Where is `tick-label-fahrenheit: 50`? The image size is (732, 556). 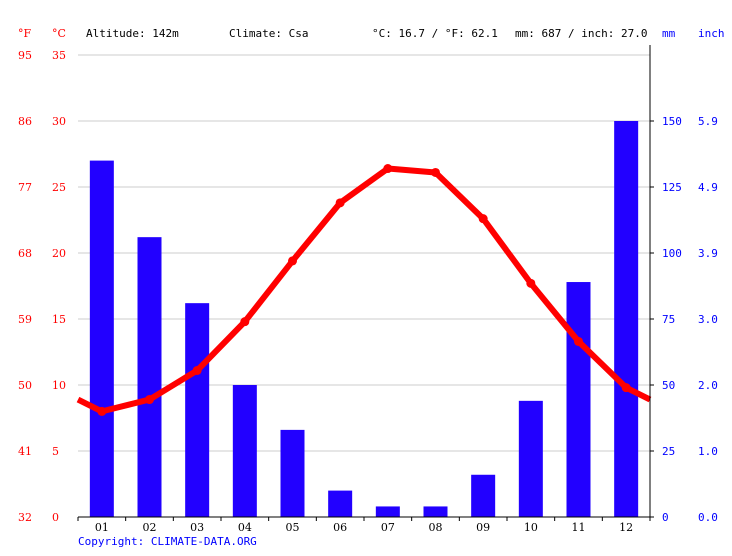 tick-label-fahrenheit: 50 is located at coordinates (25, 385).